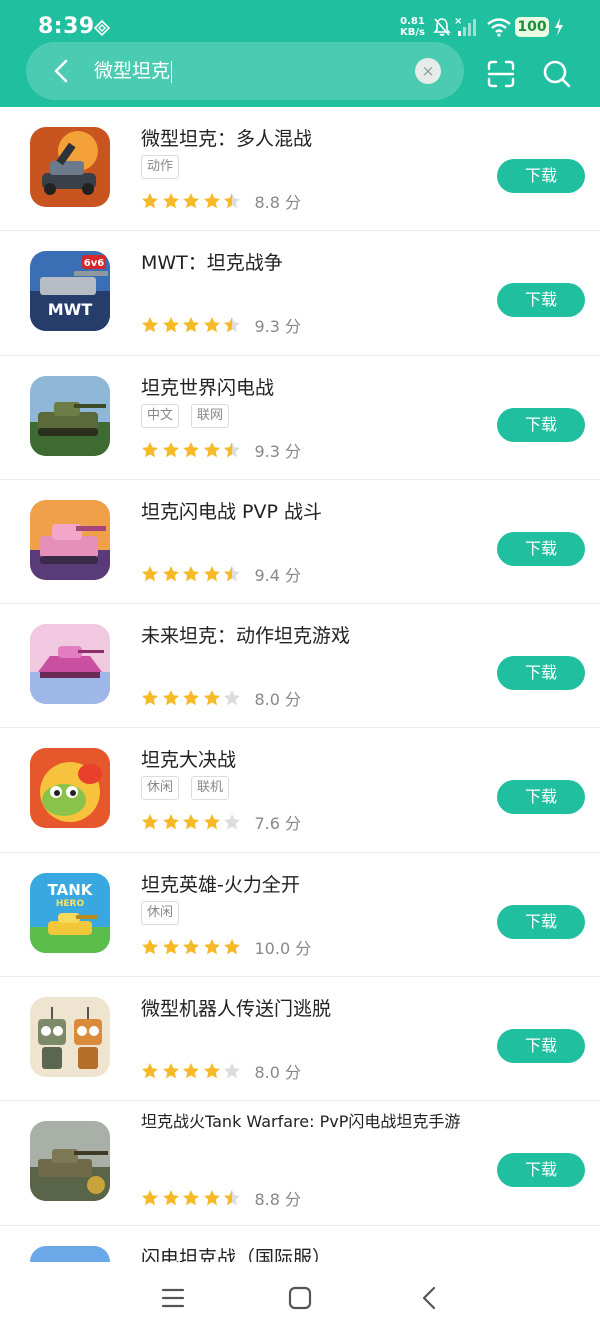  Describe the element at coordinates (557, 74) in the screenshot. I see `search-icon` at that location.